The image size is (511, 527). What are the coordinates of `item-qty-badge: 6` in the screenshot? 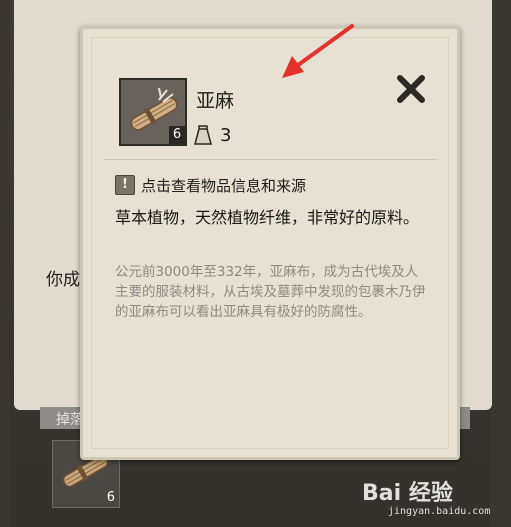 It's located at (177, 135).